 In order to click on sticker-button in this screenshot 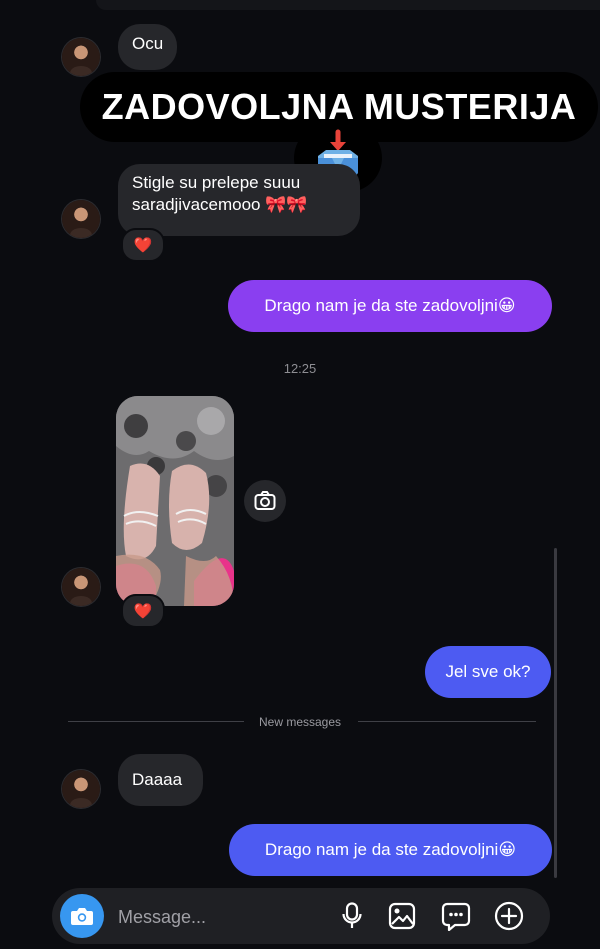, I will do `click(456, 916)`.